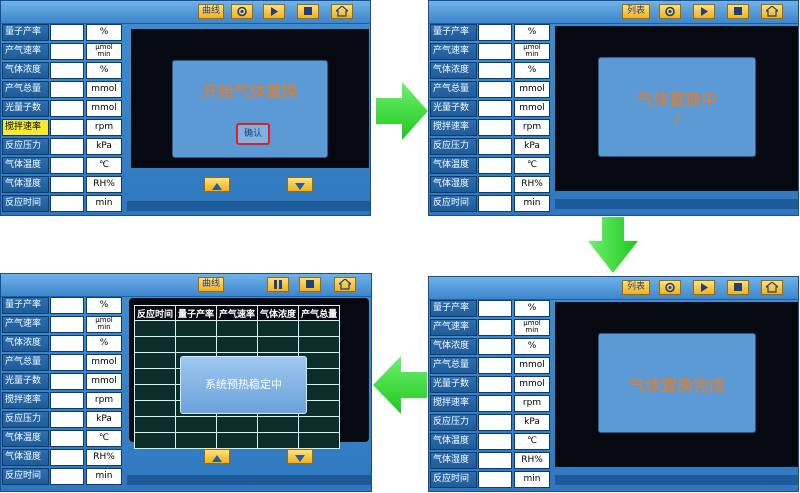 The image size is (800, 493). What do you see at coordinates (186, 285) in the screenshot?
I see `toolbar: 曲线` at bounding box center [186, 285].